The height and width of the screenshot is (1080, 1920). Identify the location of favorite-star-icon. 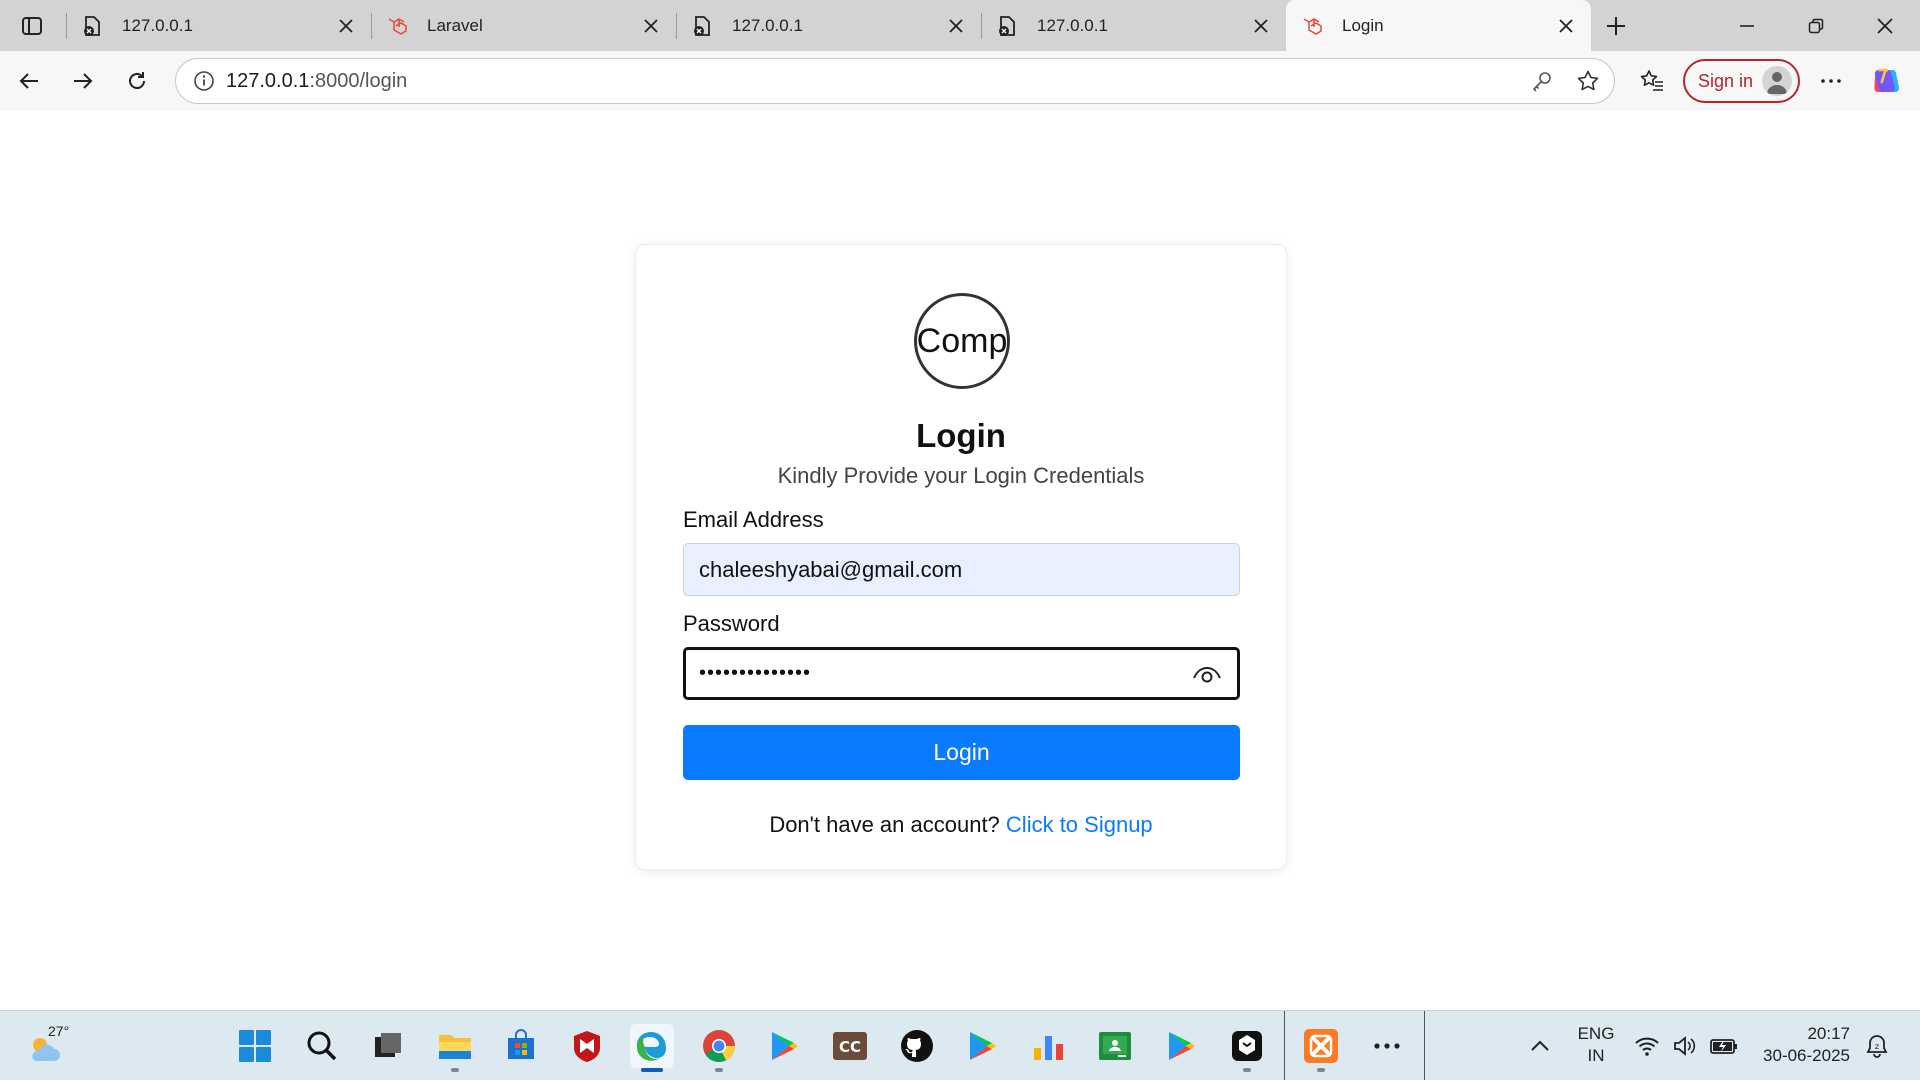
(1588, 81).